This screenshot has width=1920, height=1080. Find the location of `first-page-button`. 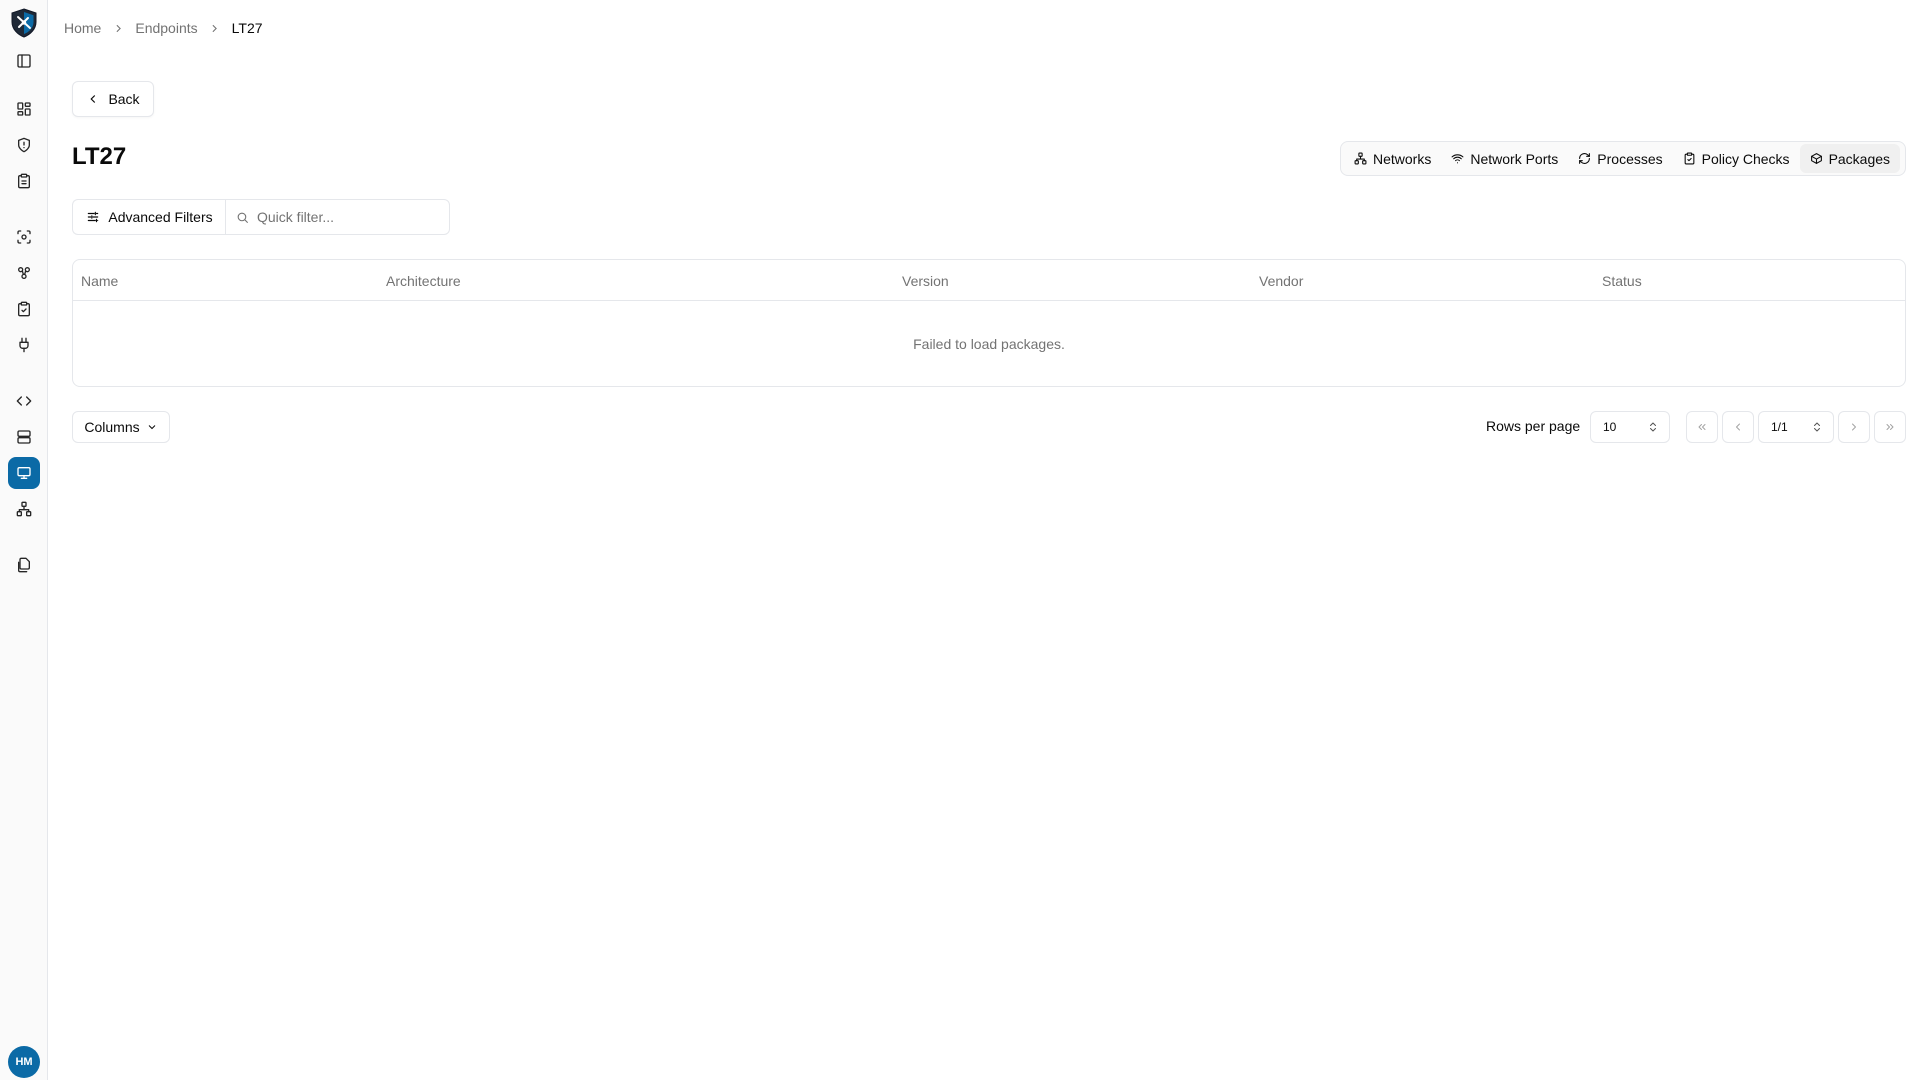

first-page-button is located at coordinates (1702, 427).